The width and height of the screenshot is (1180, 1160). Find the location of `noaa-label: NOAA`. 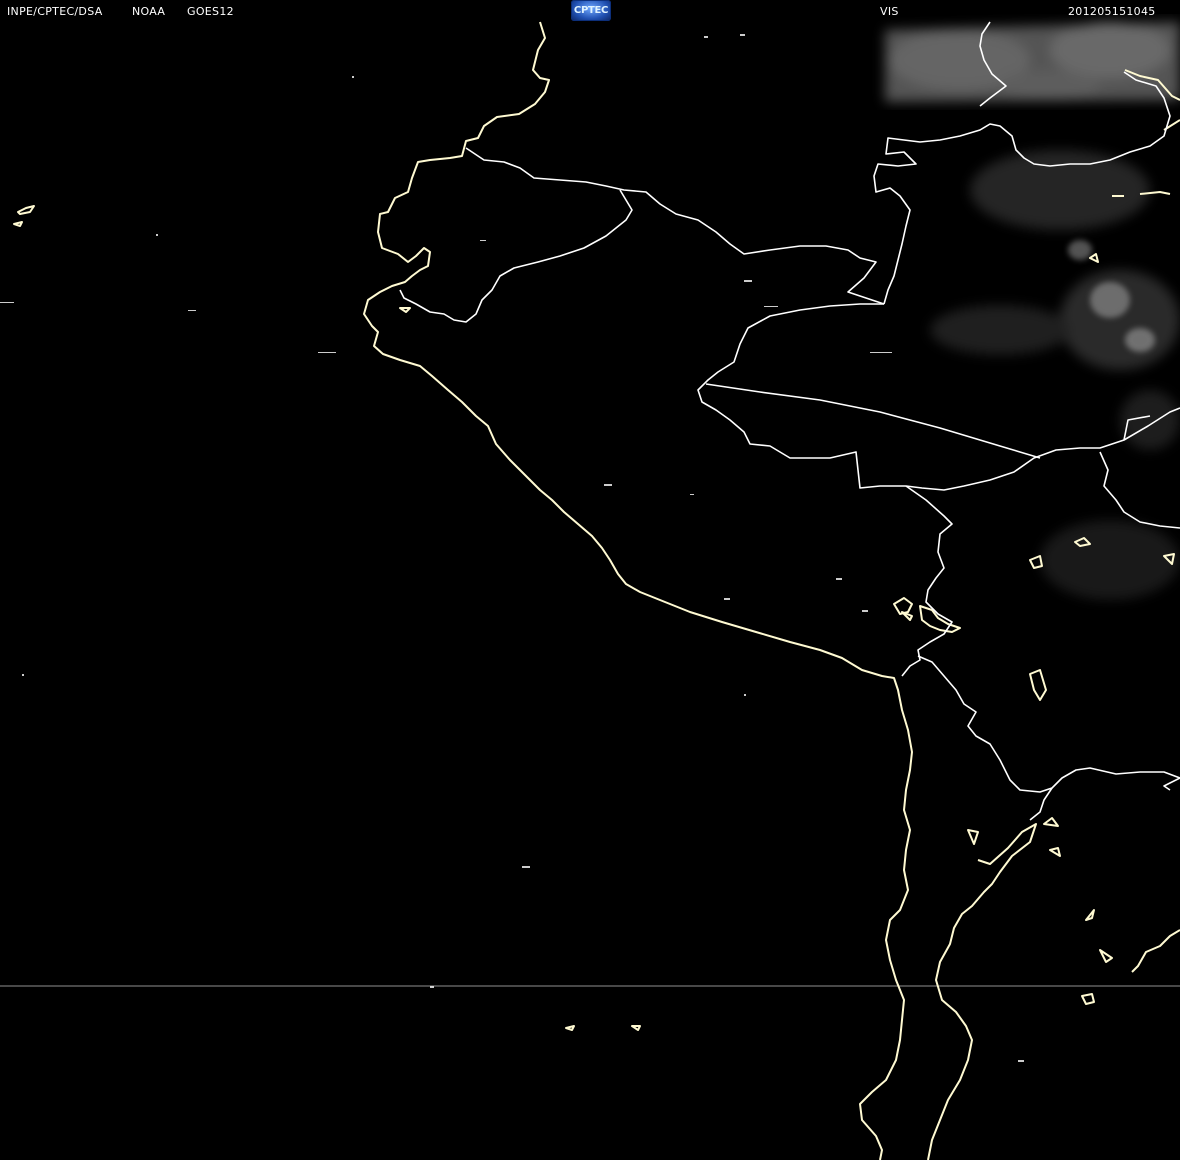

noaa-label: NOAA is located at coordinates (149, 11).